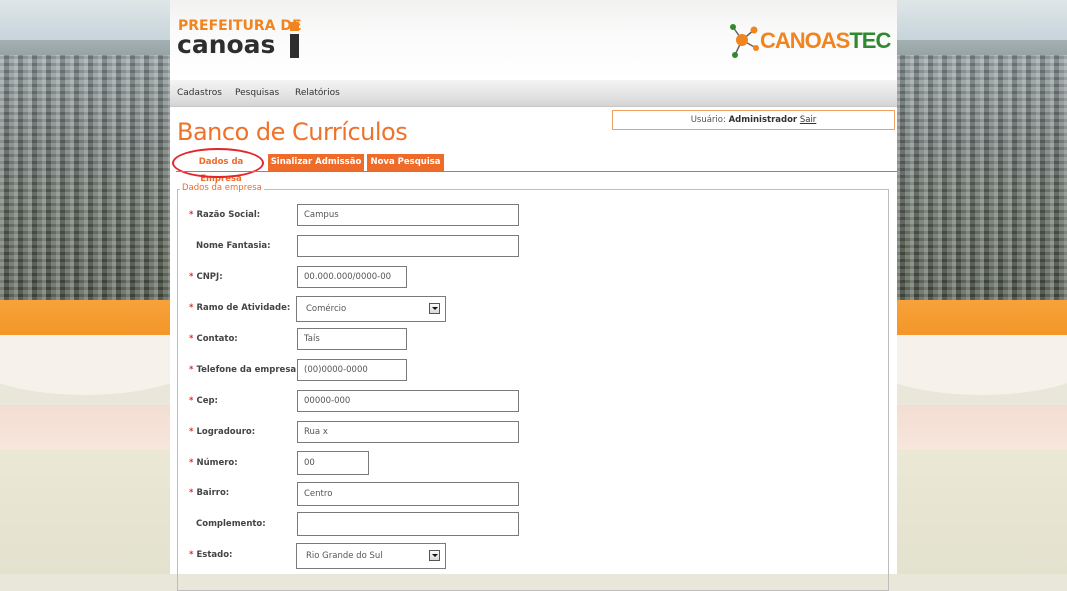  Describe the element at coordinates (763, 120) in the screenshot. I see `user-name: Administrador` at that location.